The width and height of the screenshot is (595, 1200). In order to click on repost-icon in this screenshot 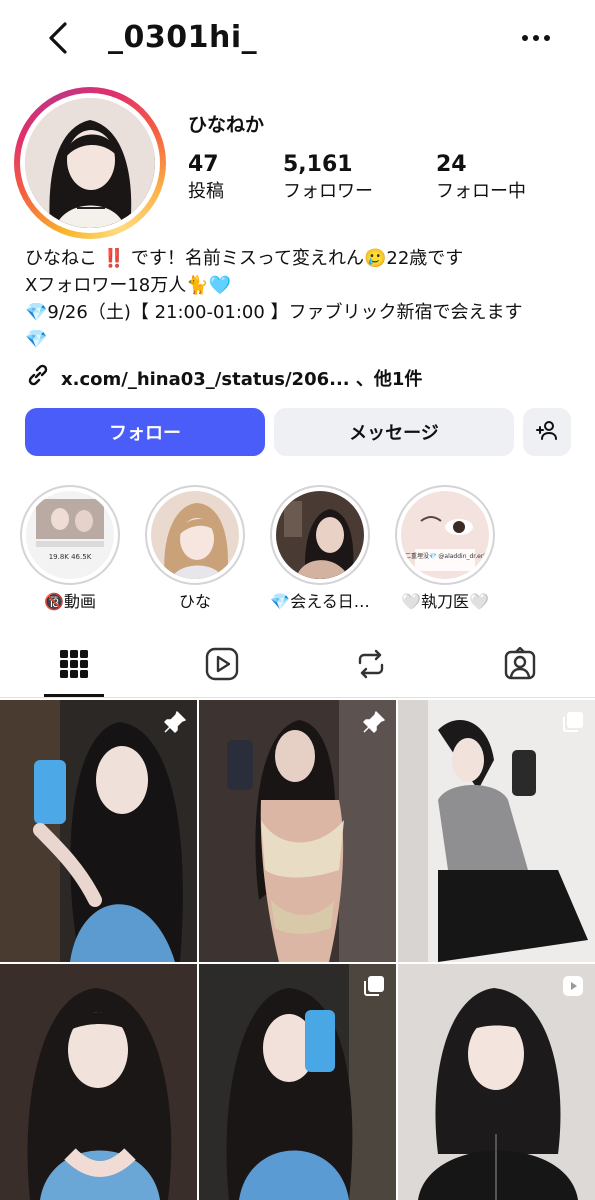, I will do `click(371, 666)`.